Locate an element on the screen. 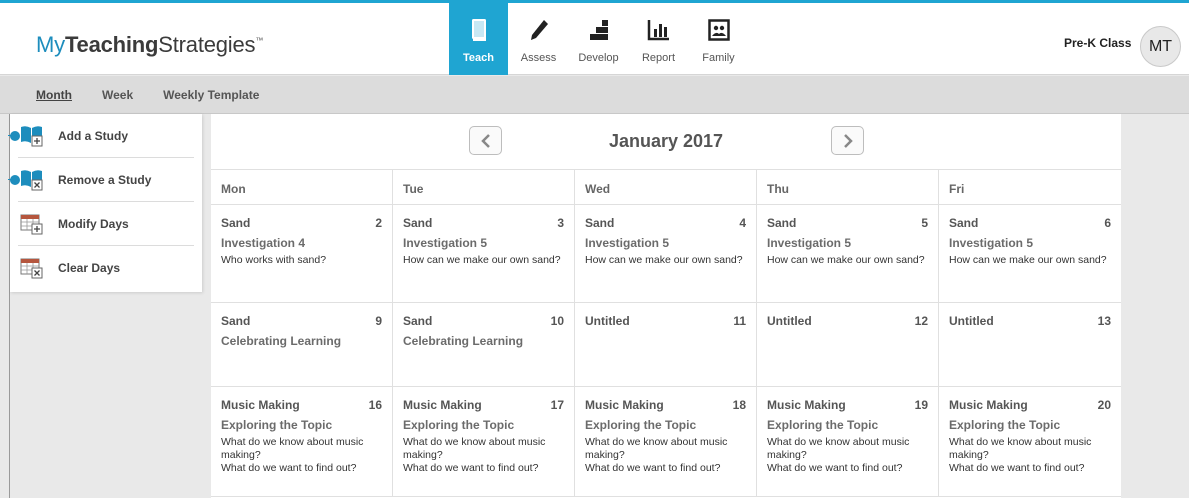 This screenshot has height=498, width=1189. day-number: 5 is located at coordinates (924, 223).